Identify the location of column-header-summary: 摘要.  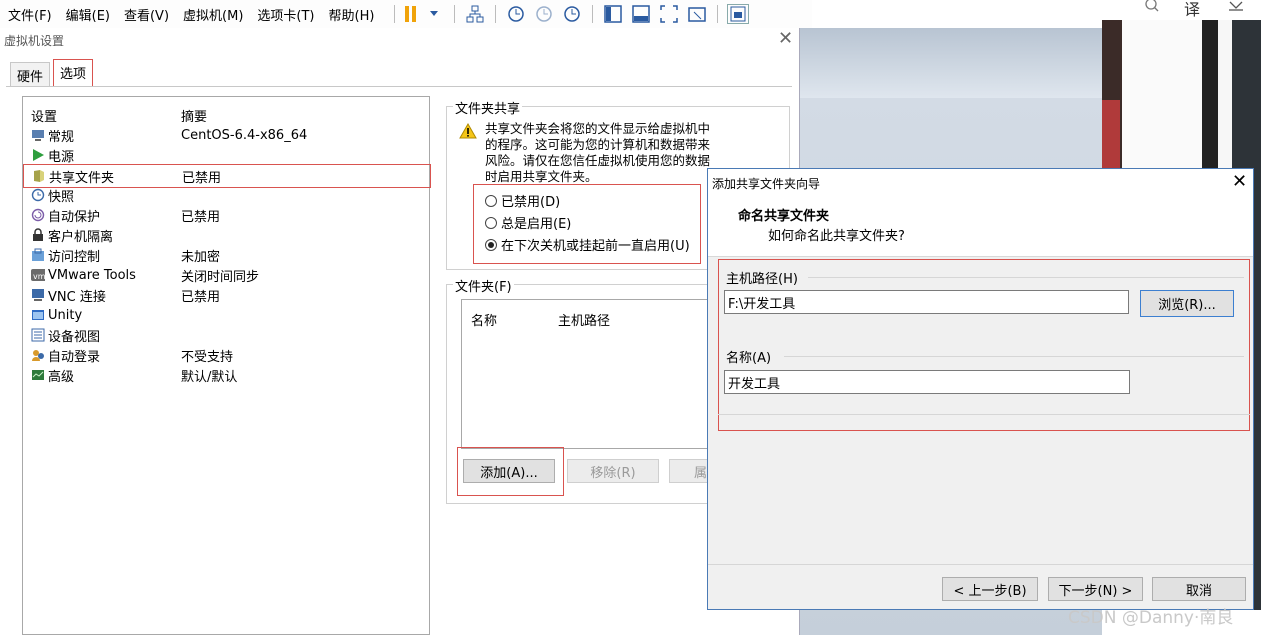
(194, 117).